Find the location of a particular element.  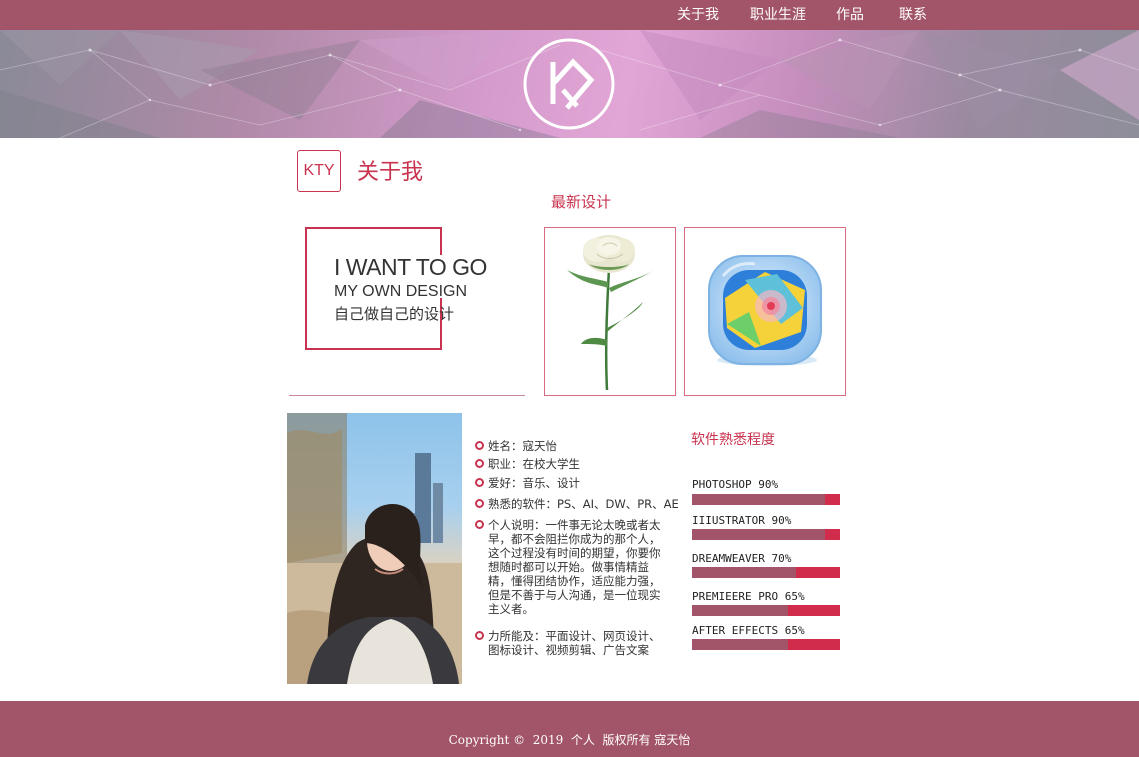

slogan-line-2: MY OWN DESIGN is located at coordinates (401, 291).